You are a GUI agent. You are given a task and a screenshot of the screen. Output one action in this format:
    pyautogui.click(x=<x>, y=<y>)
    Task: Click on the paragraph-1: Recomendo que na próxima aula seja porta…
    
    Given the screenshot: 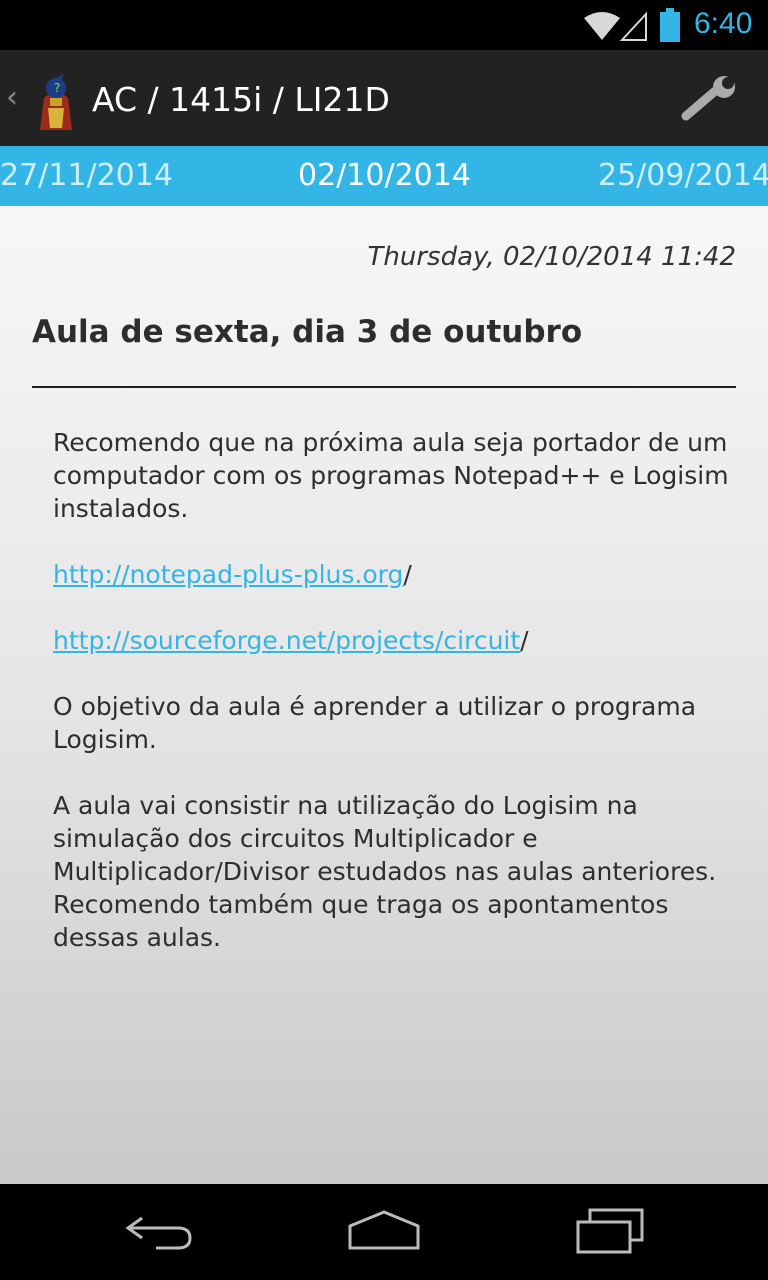 What is the action you would take?
    pyautogui.click(x=391, y=475)
    